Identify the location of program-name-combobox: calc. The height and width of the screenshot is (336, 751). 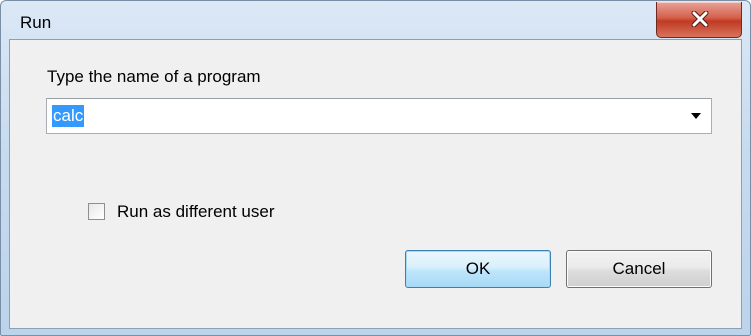
(379, 116).